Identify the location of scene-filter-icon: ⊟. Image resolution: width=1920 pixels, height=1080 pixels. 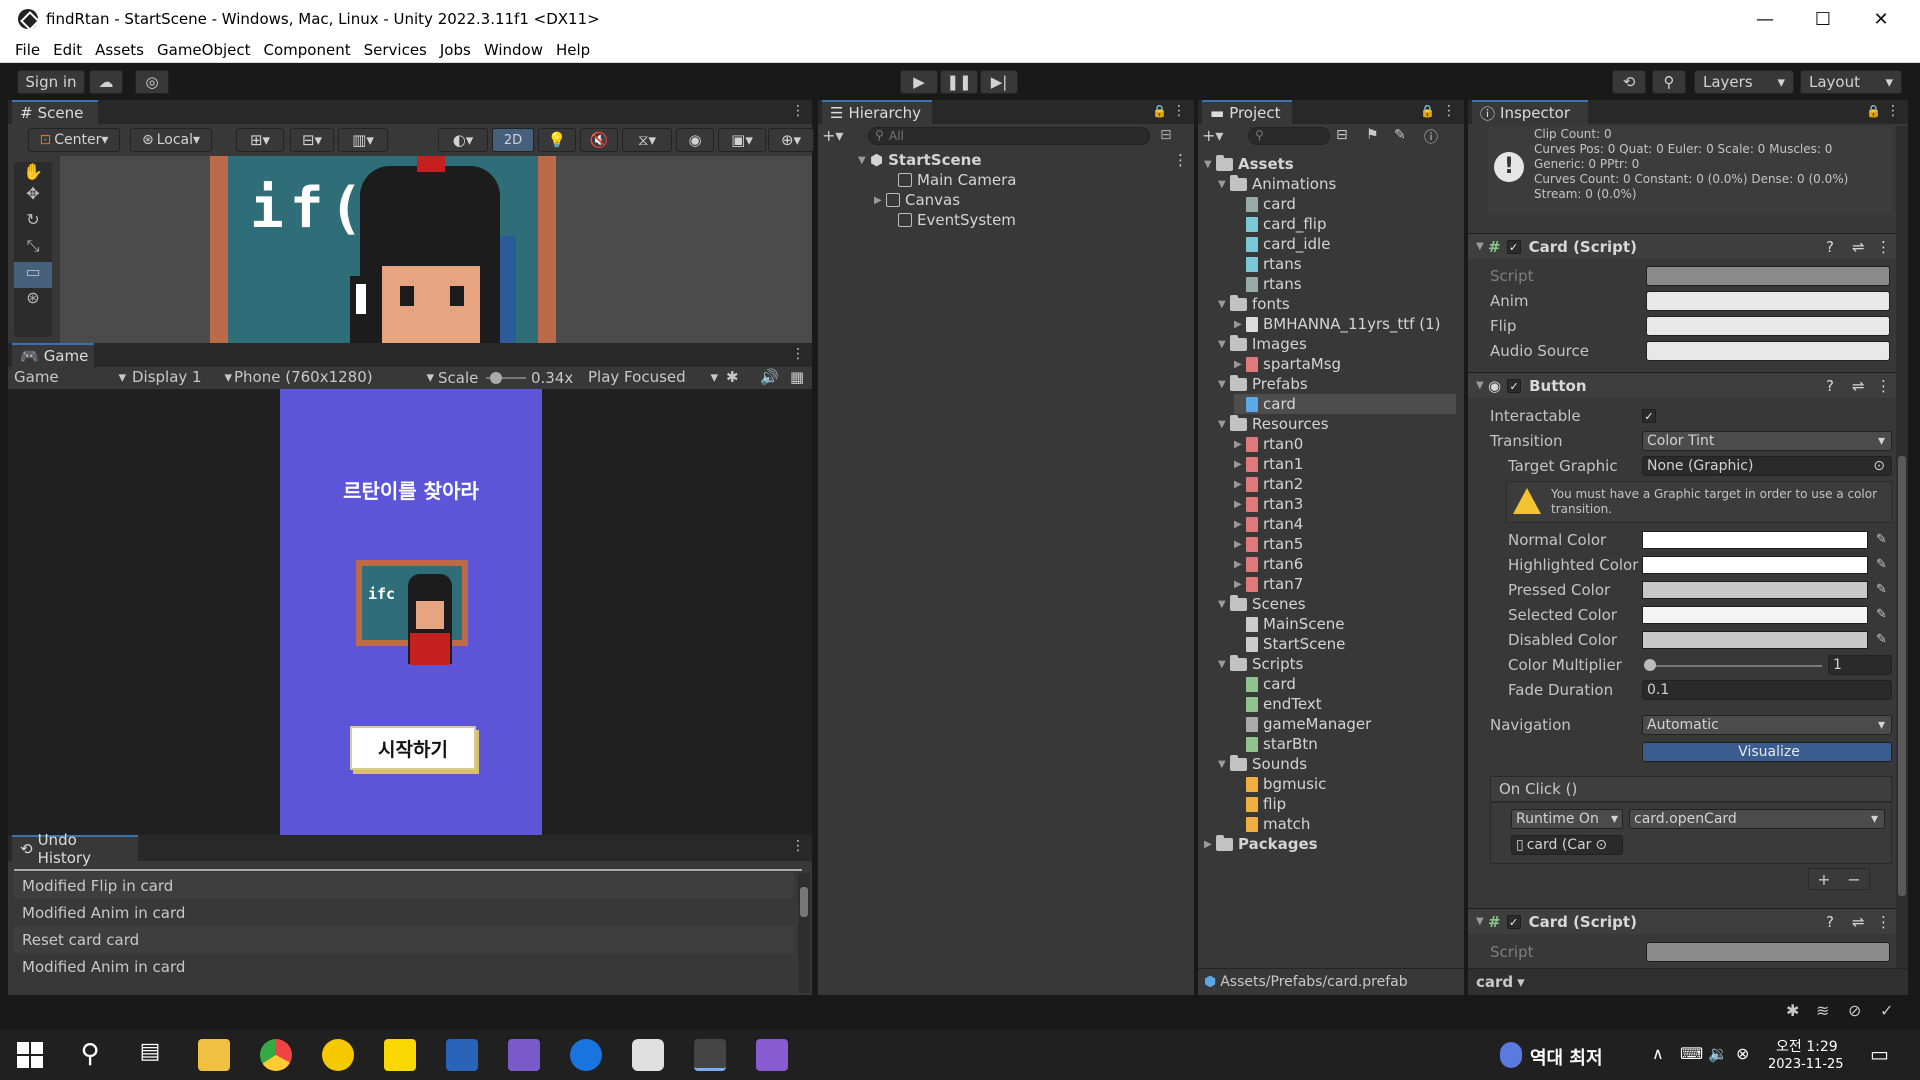
(1166, 135).